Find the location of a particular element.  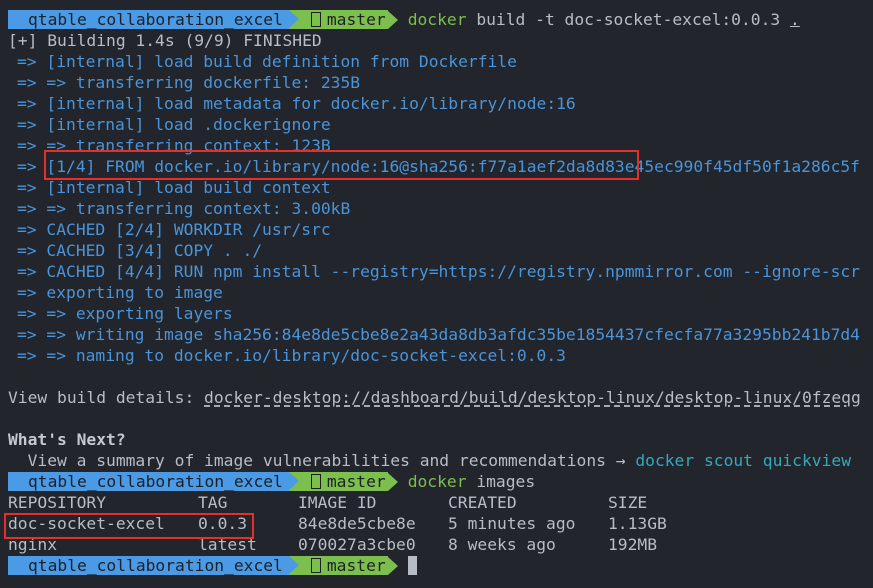

command-args: images is located at coordinates (506, 481).